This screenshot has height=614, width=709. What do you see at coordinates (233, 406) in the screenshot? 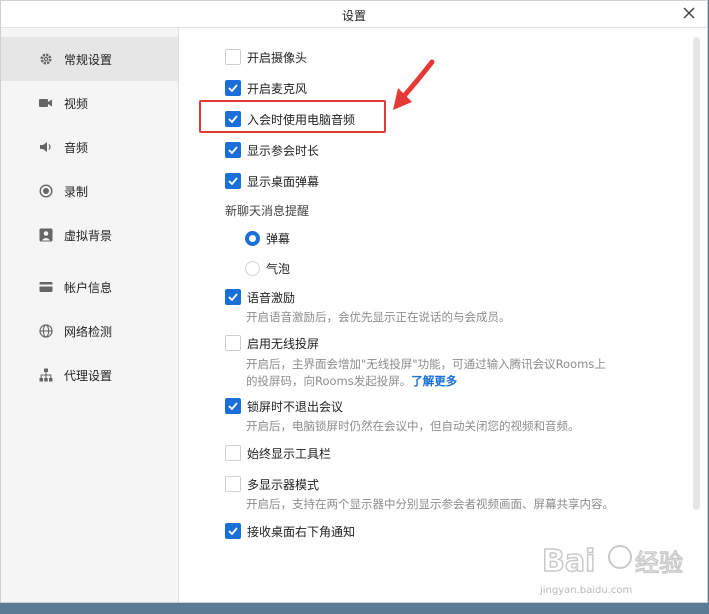
I see `lock-screen-checkbox` at bounding box center [233, 406].